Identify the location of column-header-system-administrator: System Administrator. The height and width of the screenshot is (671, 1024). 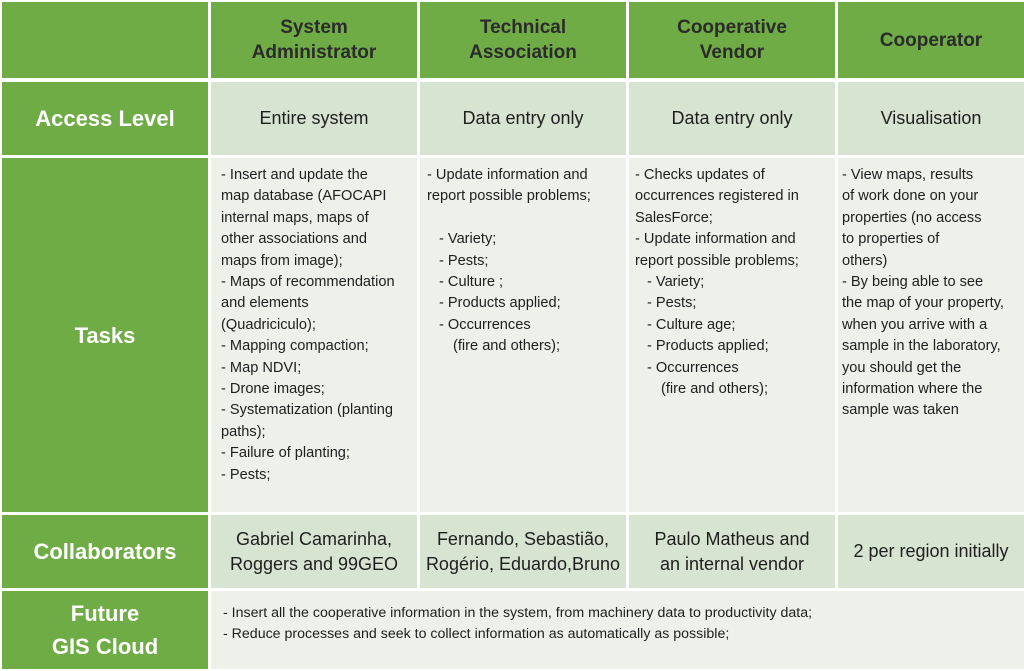
(314, 40).